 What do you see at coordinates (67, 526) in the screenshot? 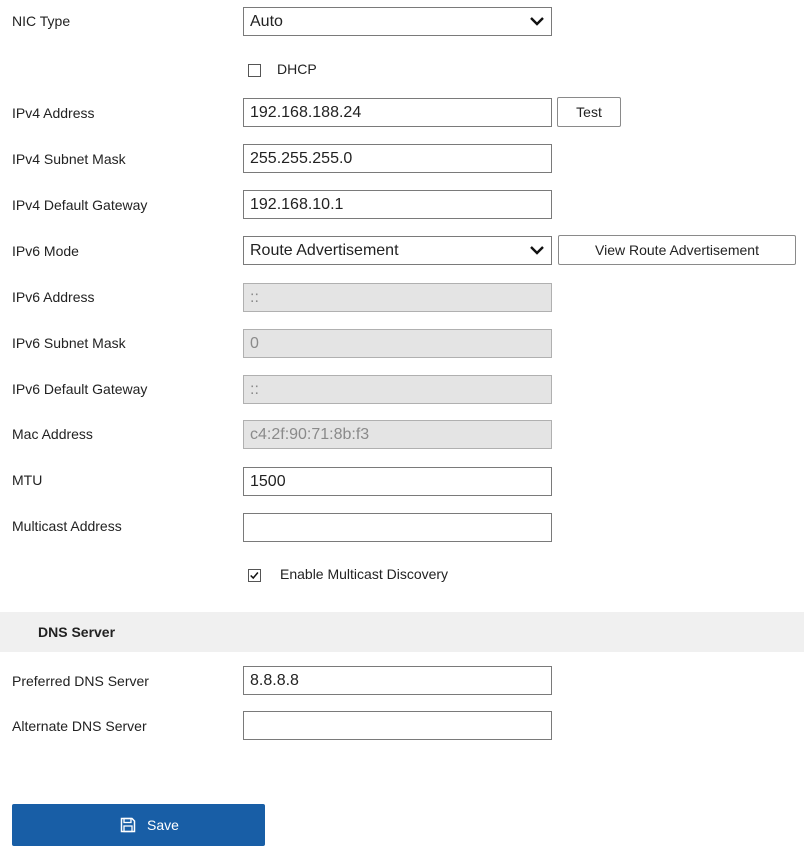
I see `multicast-address-label: Multicast Address` at bounding box center [67, 526].